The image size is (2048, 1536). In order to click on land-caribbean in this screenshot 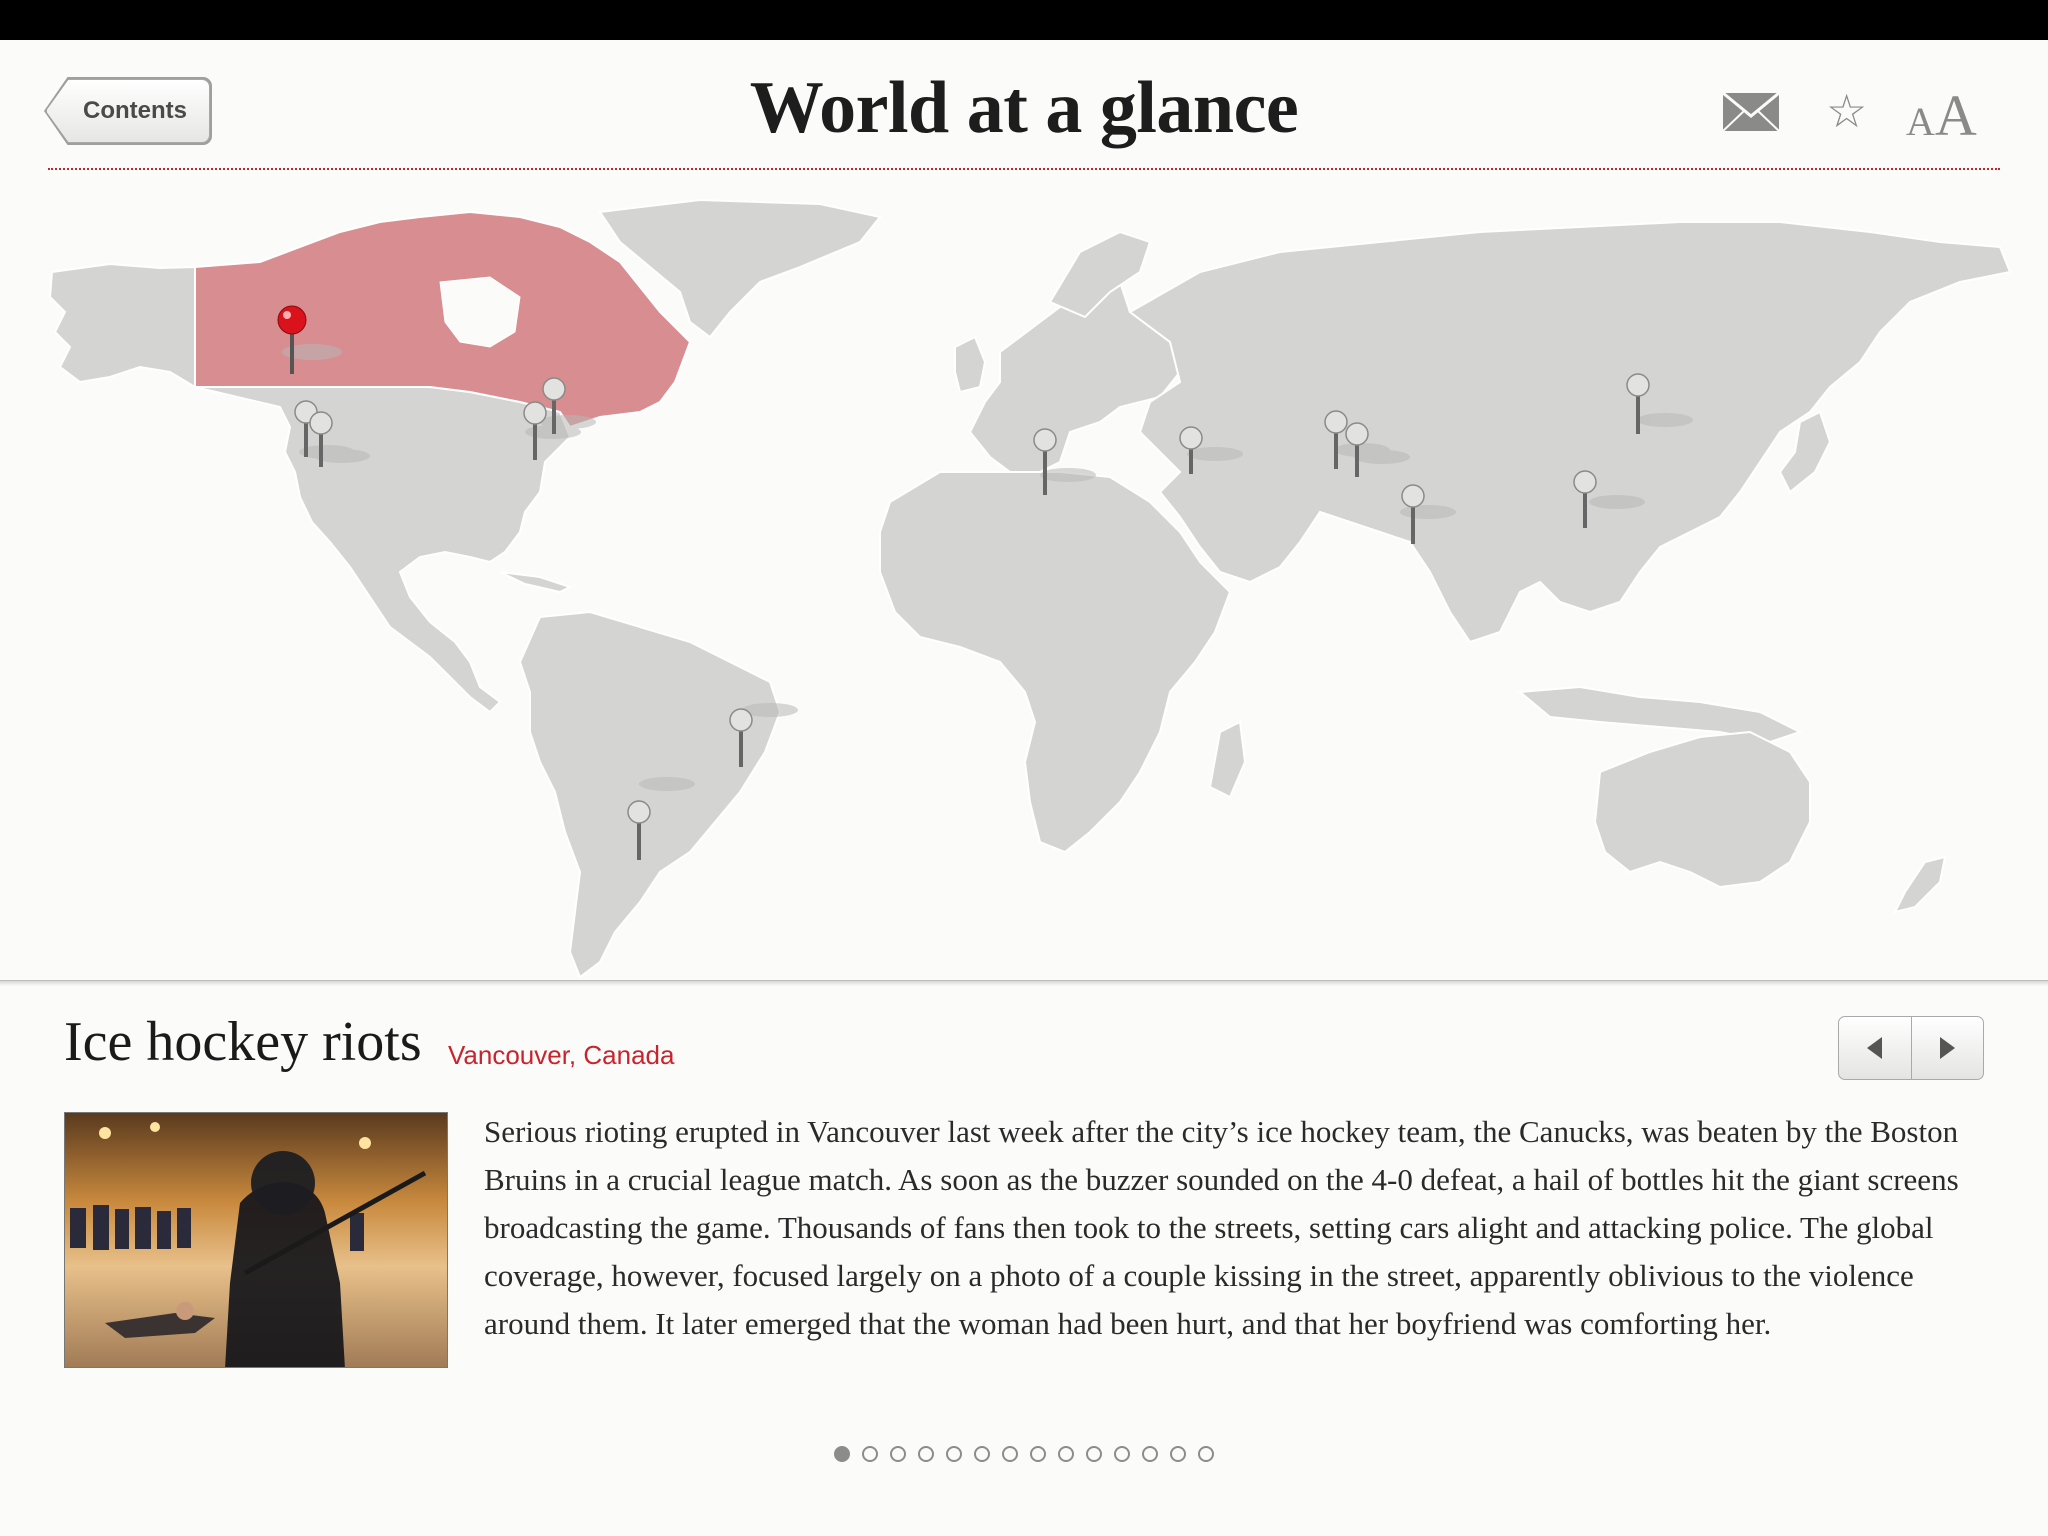, I will do `click(536, 582)`.